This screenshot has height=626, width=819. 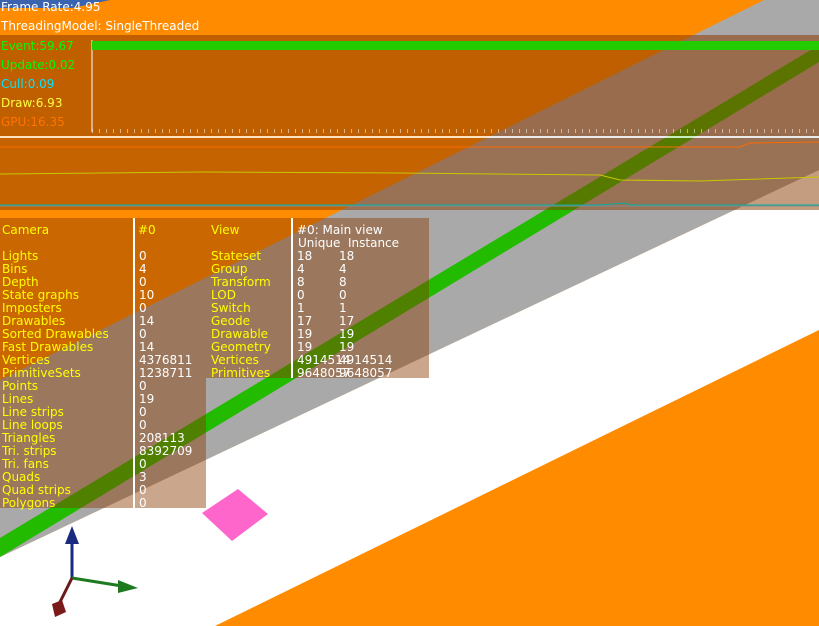 What do you see at coordinates (374, 243) in the screenshot?
I see `view-col-instance-header: Instance` at bounding box center [374, 243].